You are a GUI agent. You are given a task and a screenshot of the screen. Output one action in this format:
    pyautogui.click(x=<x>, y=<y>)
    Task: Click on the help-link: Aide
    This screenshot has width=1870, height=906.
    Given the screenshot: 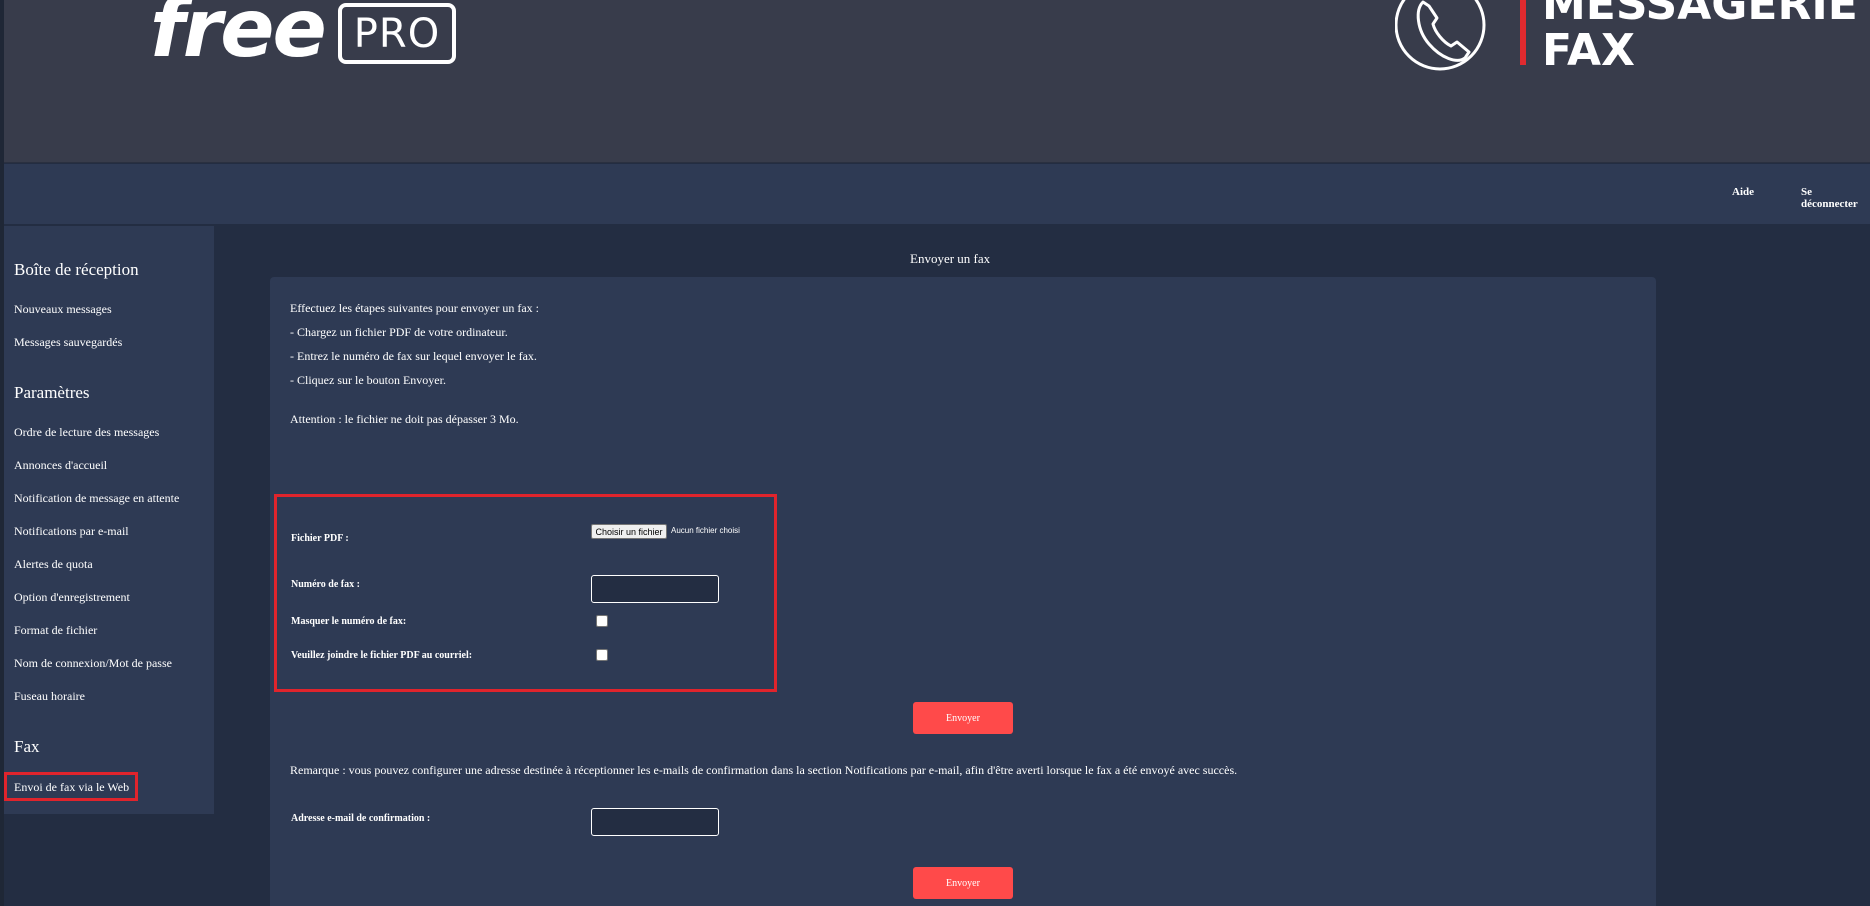 What is the action you would take?
    pyautogui.click(x=1743, y=192)
    